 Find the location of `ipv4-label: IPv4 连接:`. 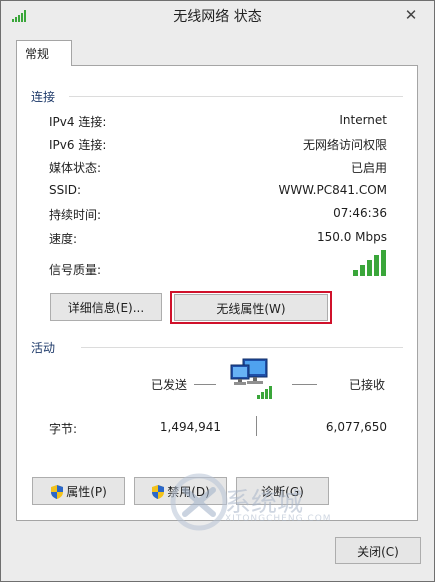

ipv4-label: IPv4 连接: is located at coordinates (78, 122).